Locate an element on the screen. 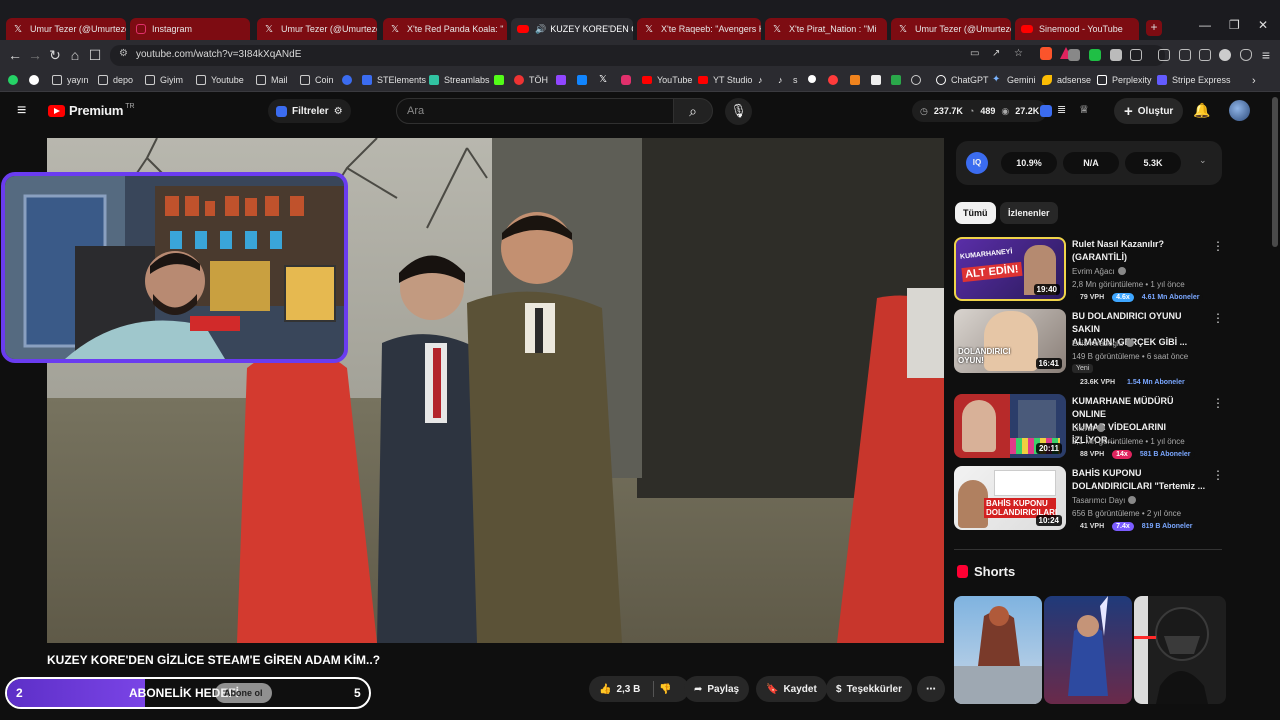 The width and height of the screenshot is (1280, 720). bookmark-b is located at coordinates (878, 80).